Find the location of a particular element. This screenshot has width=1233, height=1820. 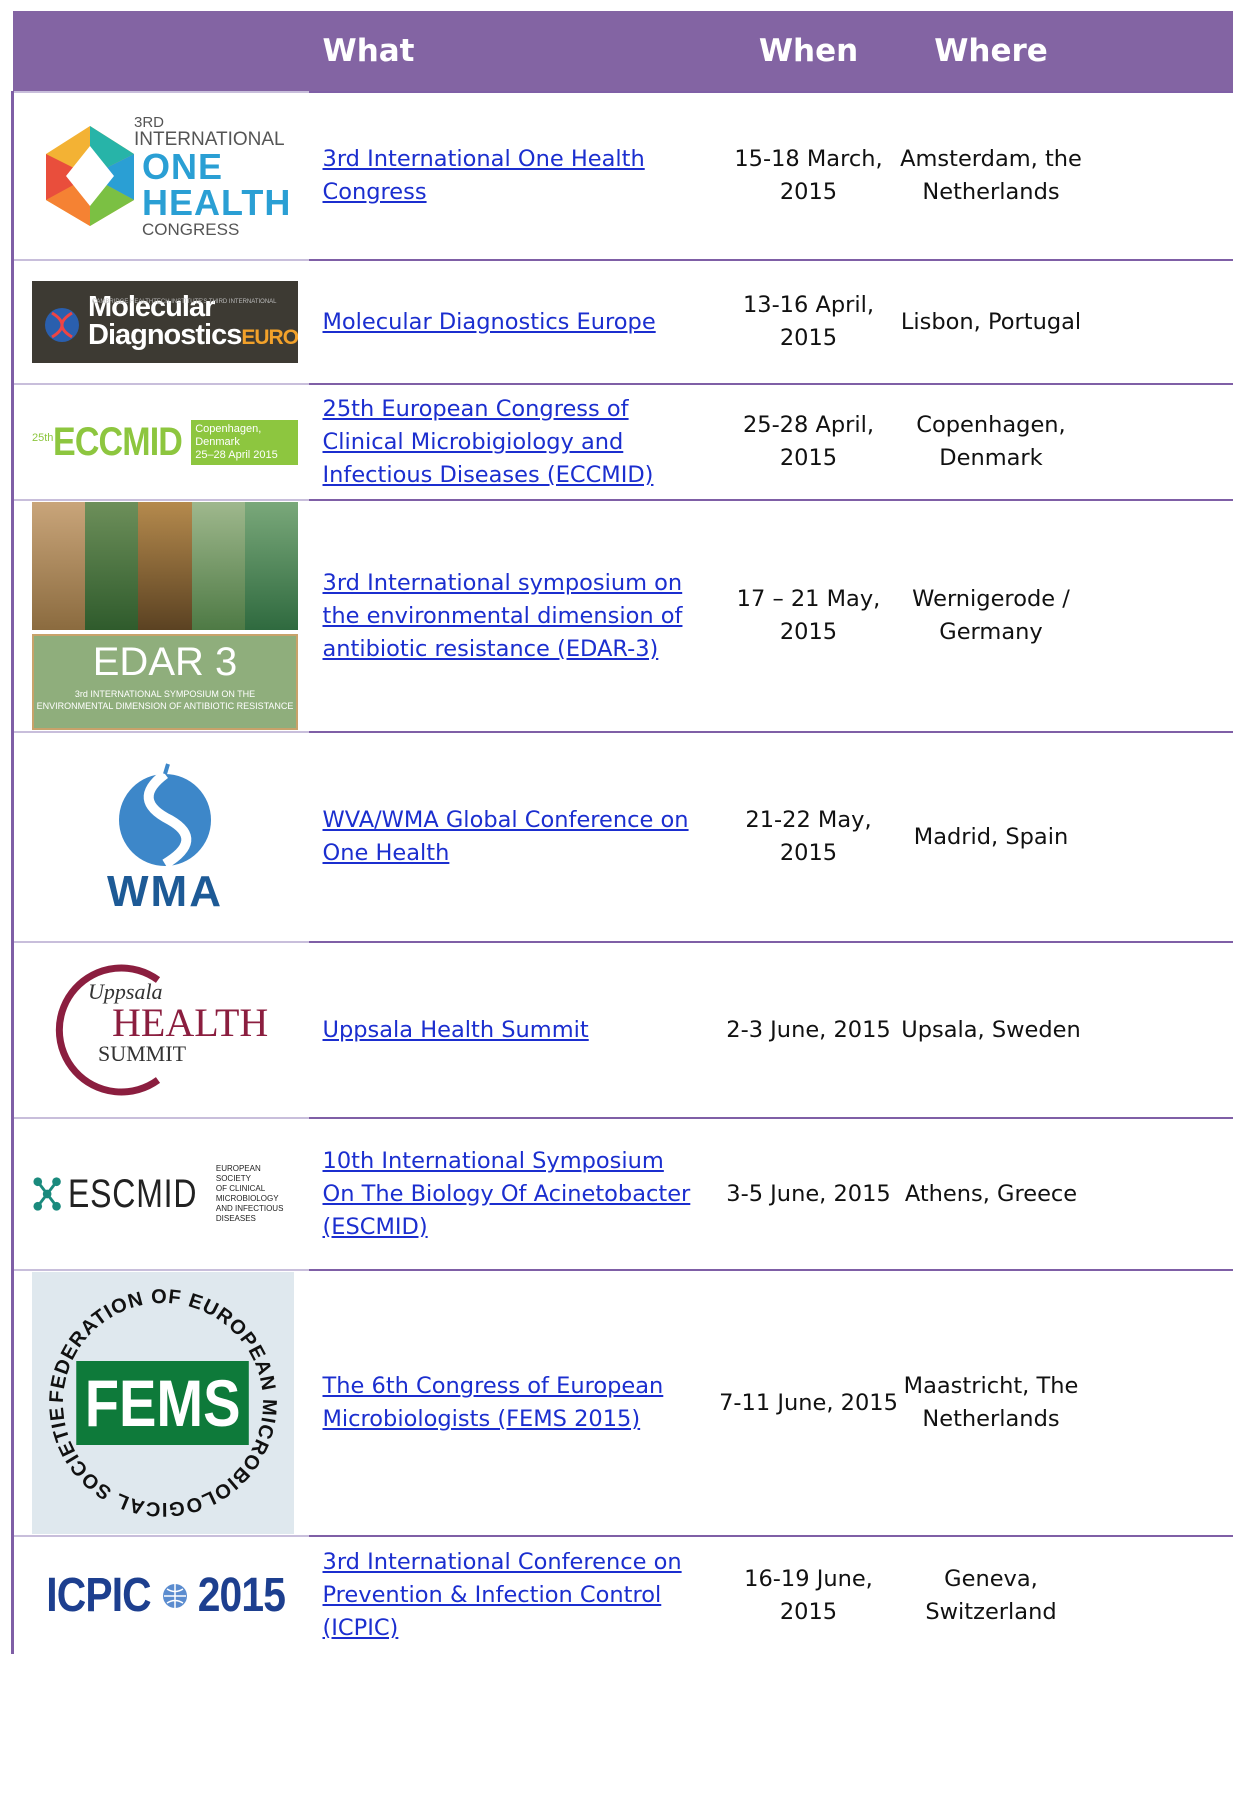

logo-text: EUROPE is located at coordinates (269, 337).